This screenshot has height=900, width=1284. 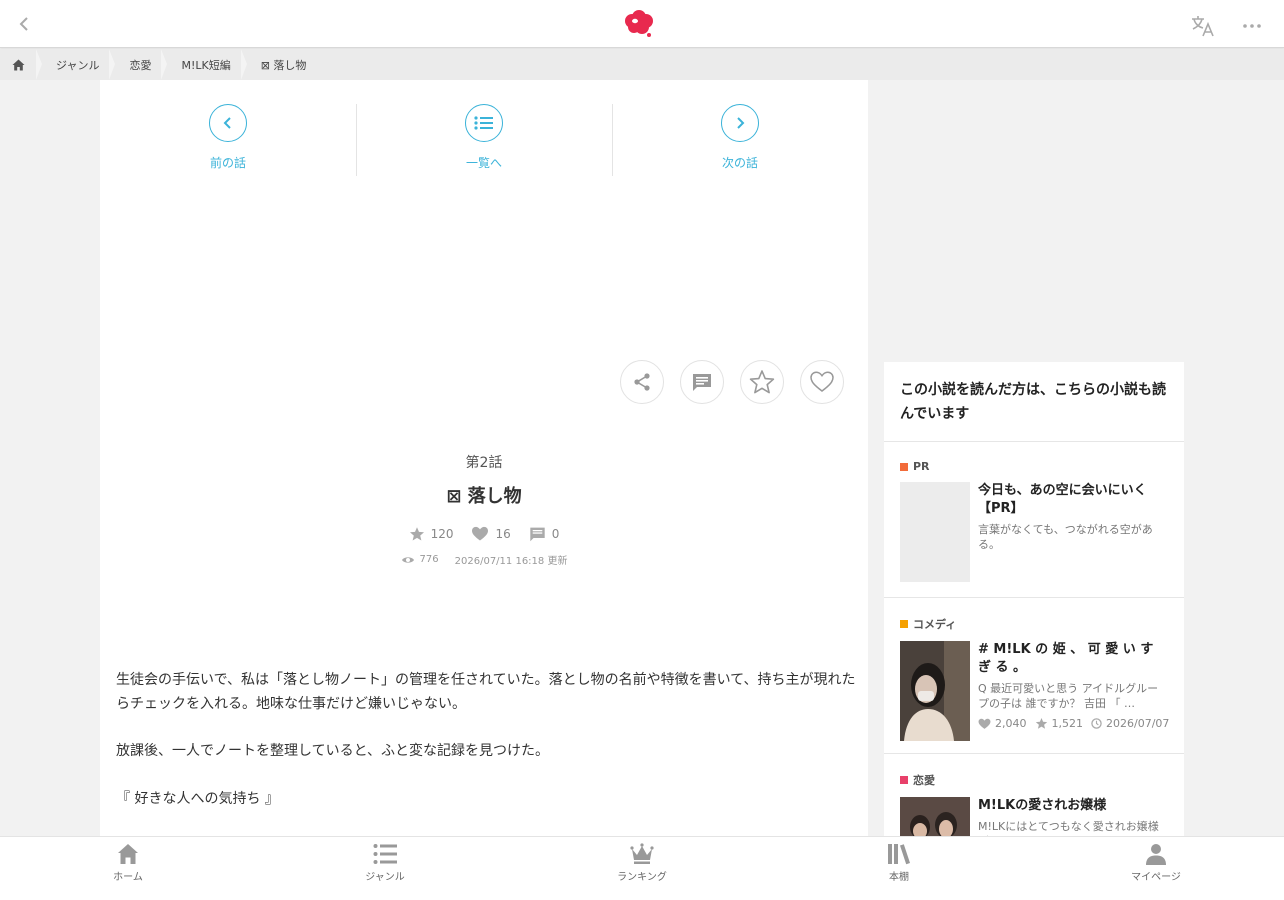 I want to click on breadcrumb-home, so click(x=18, y=64).